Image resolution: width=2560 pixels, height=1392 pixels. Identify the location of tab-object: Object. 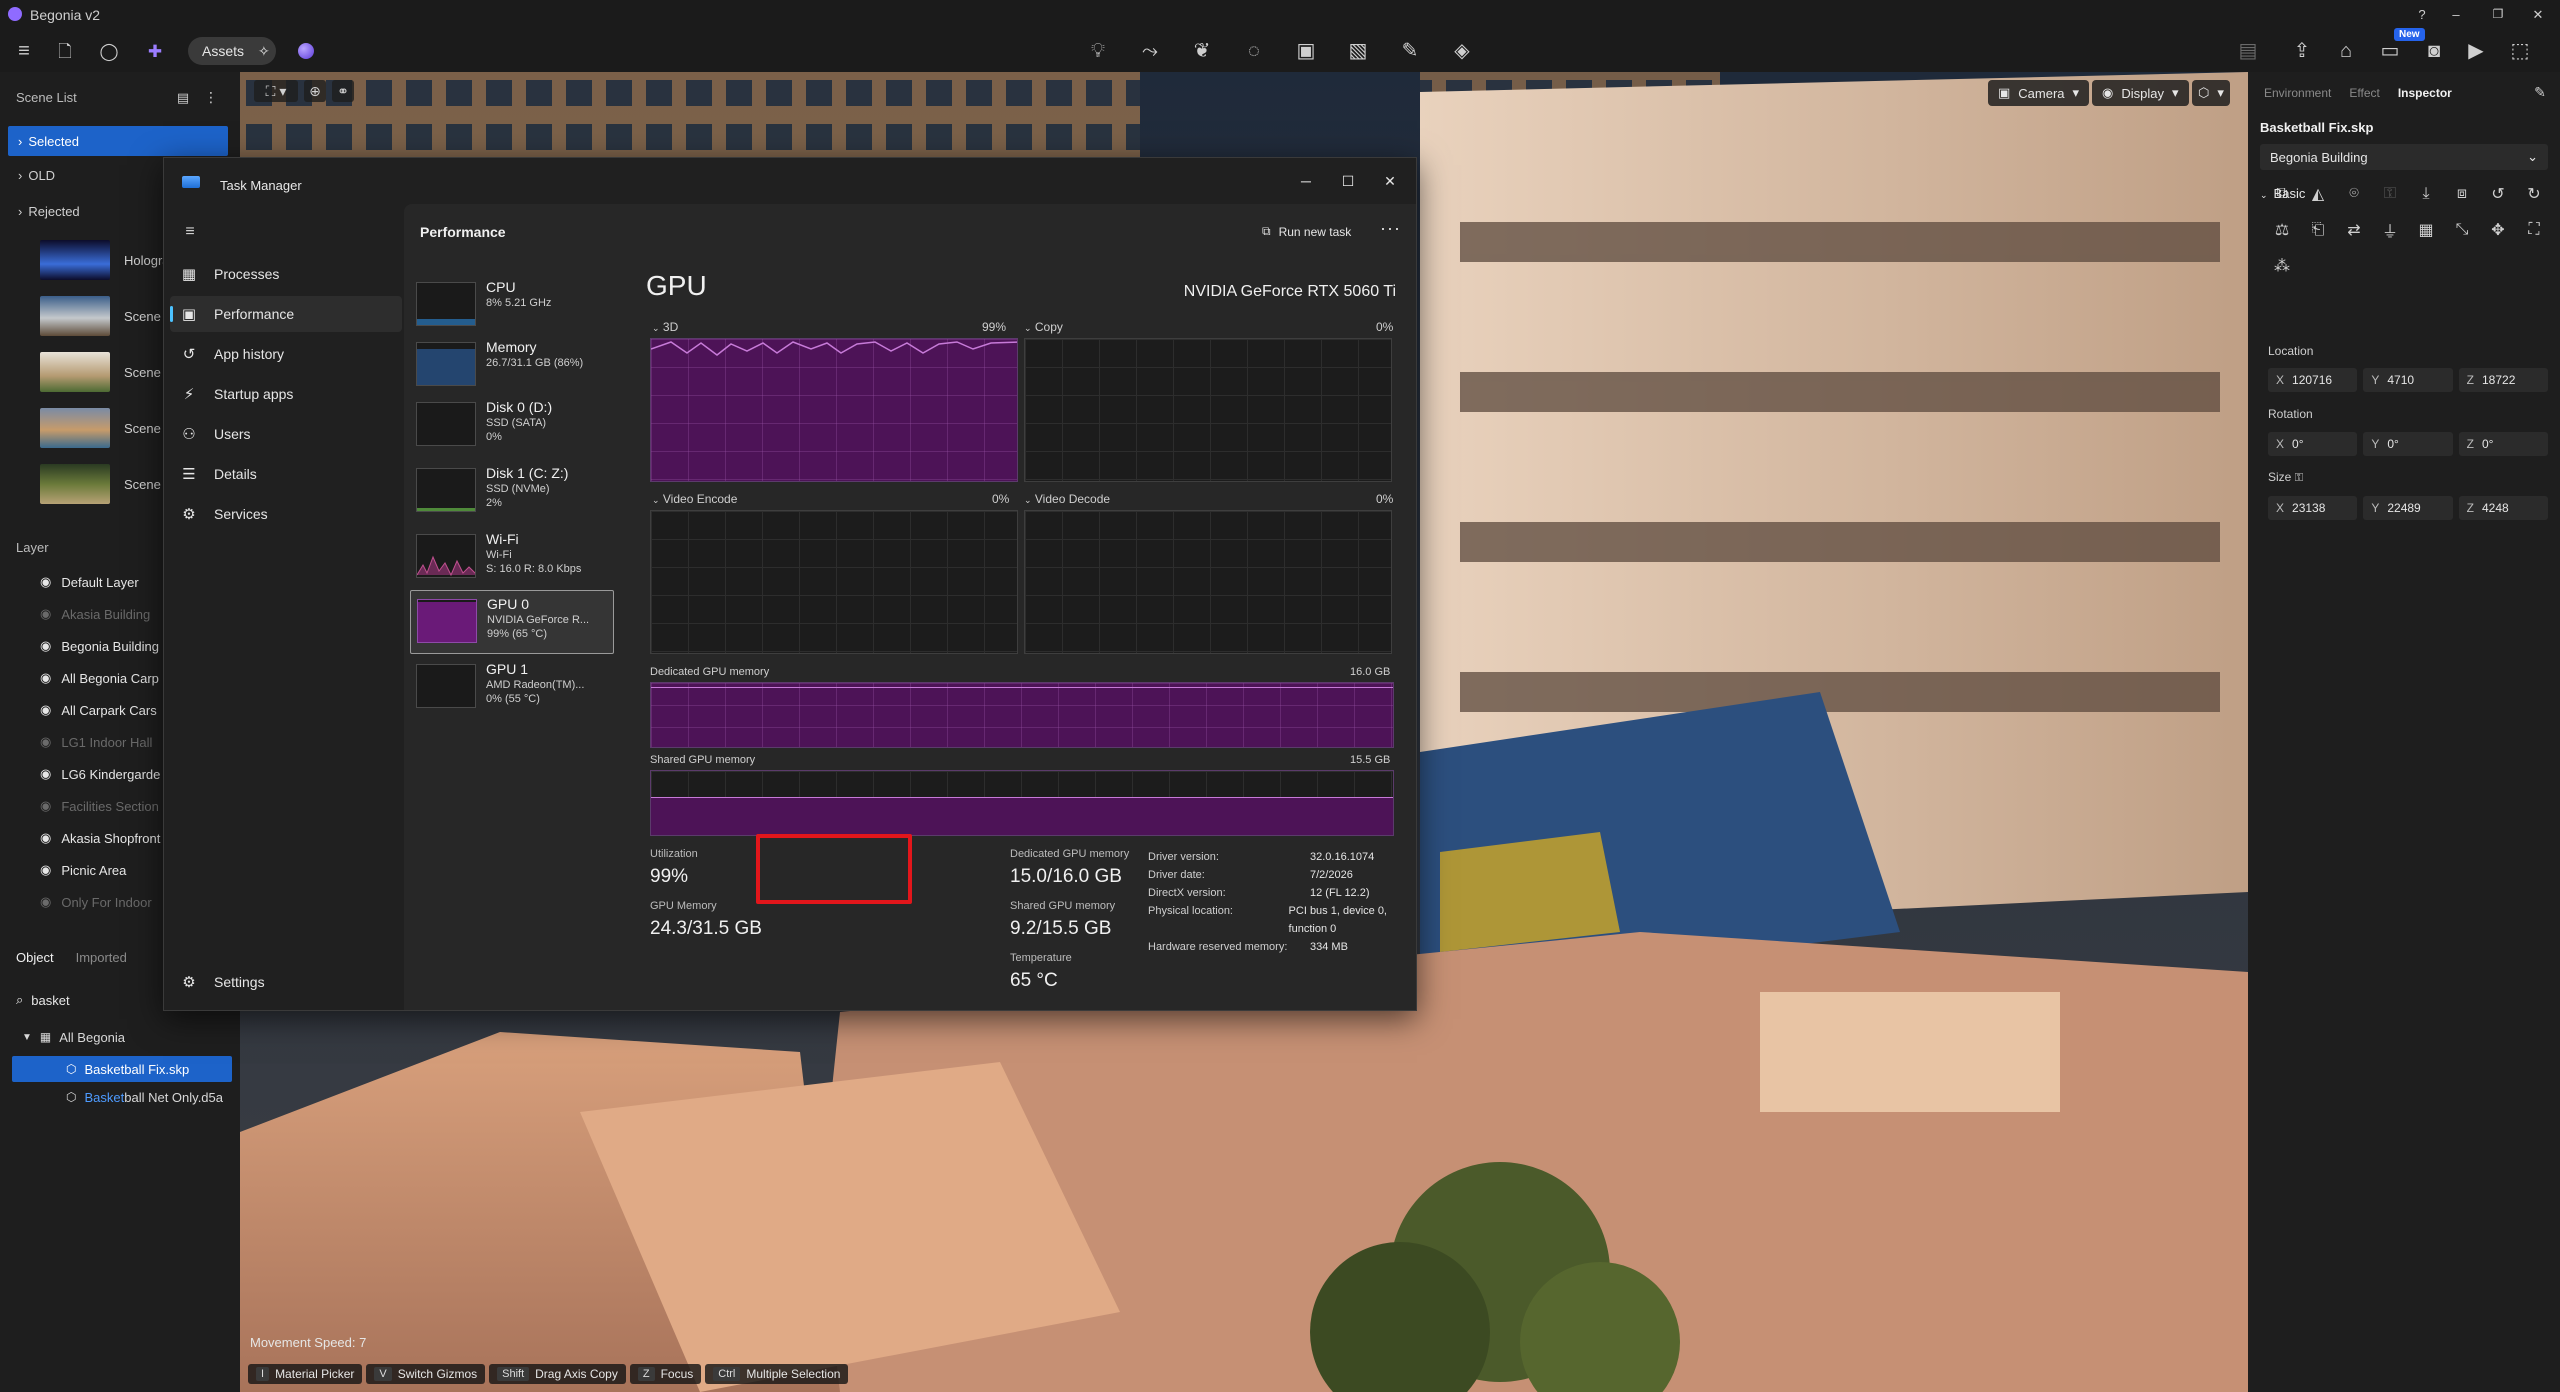
(35, 957).